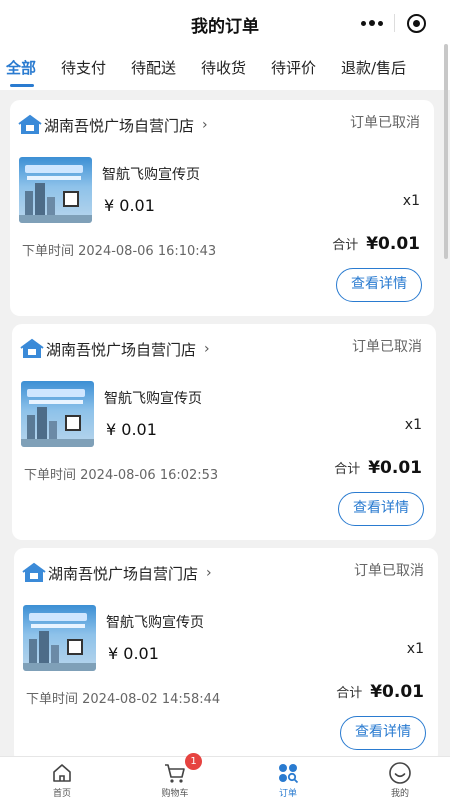 The width and height of the screenshot is (450, 800). I want to click on order-time: 下单时间 2024-08-06 16:10:43, so click(119, 251).